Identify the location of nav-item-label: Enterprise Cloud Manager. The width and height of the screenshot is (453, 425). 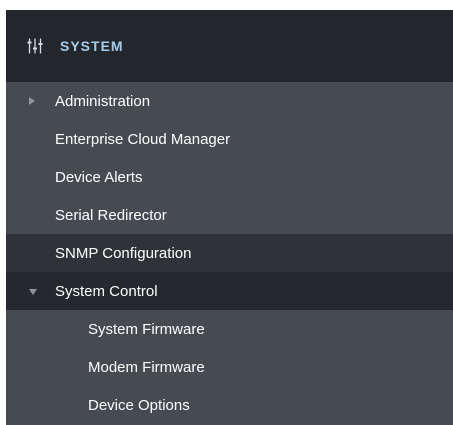
(143, 139).